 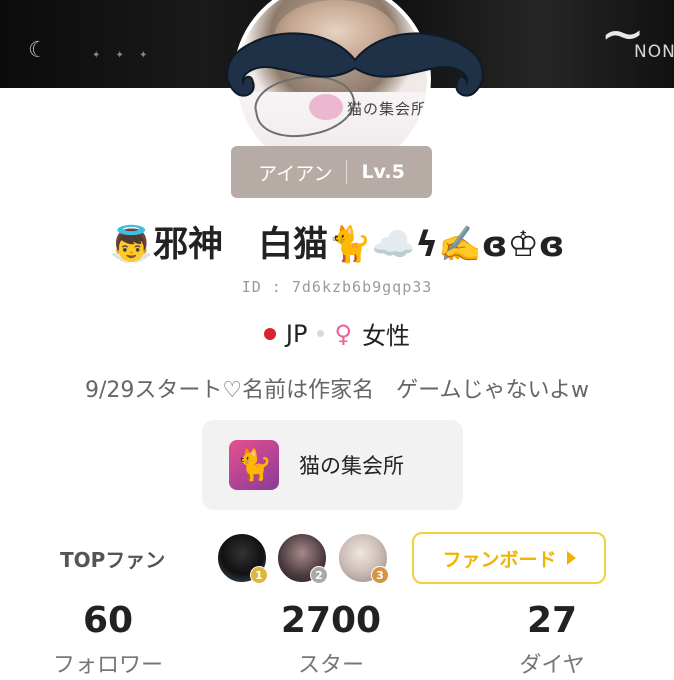 What do you see at coordinates (113, 560) in the screenshot?
I see `topfans-label: TOPファン` at bounding box center [113, 560].